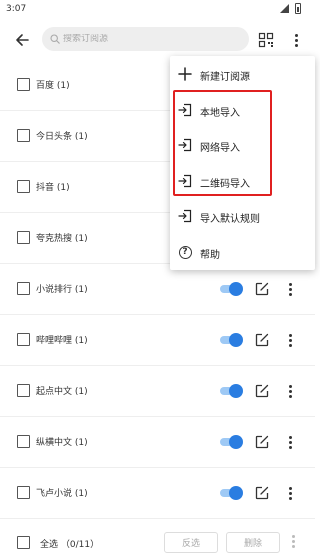 The image size is (320, 560). Describe the element at coordinates (242, 252) in the screenshot. I see `menu-item-help: ? 帮助` at that location.